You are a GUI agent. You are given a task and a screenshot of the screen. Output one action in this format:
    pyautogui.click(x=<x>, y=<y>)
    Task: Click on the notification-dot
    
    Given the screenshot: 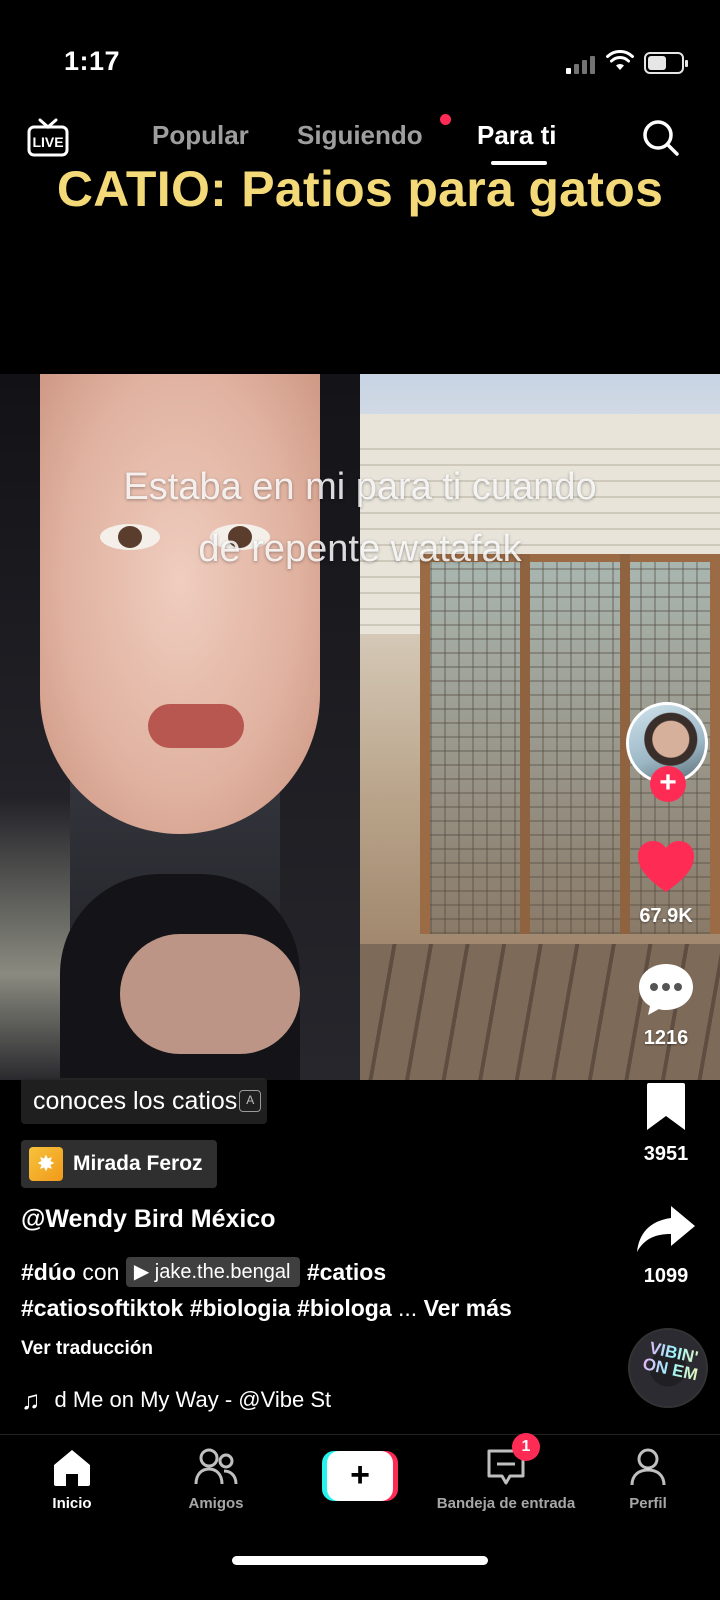 What is the action you would take?
    pyautogui.click(x=445, y=119)
    